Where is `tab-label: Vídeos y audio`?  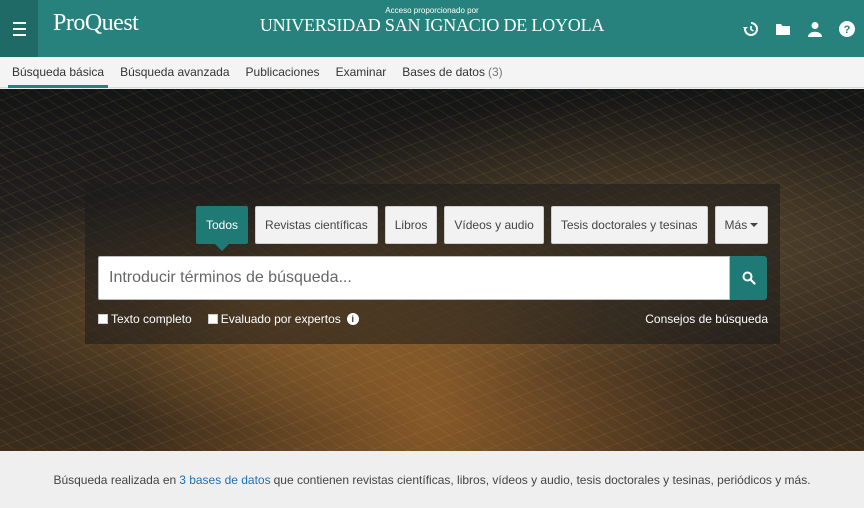
tab-label: Vídeos y audio is located at coordinates (494, 225).